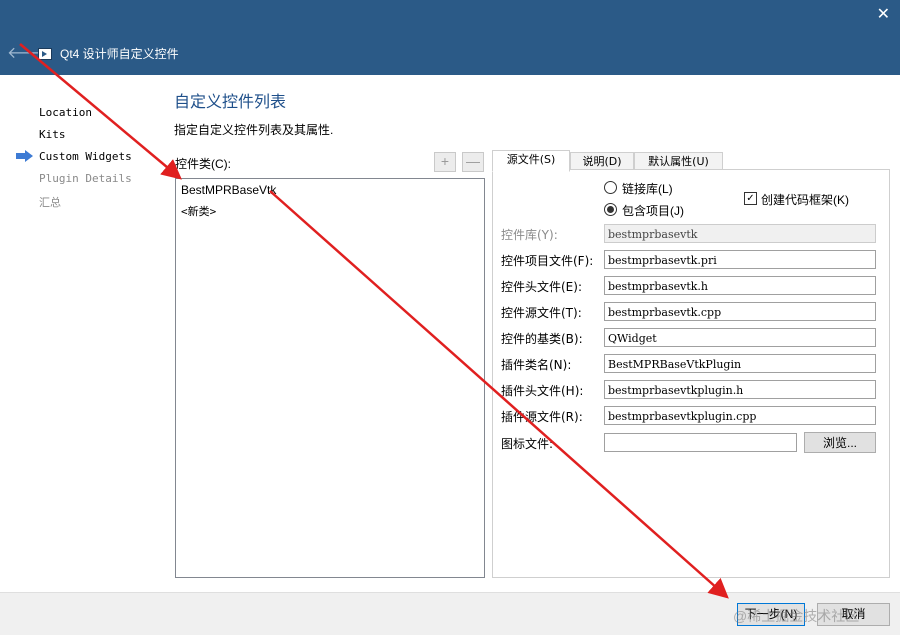  I want to click on plugin-header-label: 插件头文件(H):, so click(542, 391).